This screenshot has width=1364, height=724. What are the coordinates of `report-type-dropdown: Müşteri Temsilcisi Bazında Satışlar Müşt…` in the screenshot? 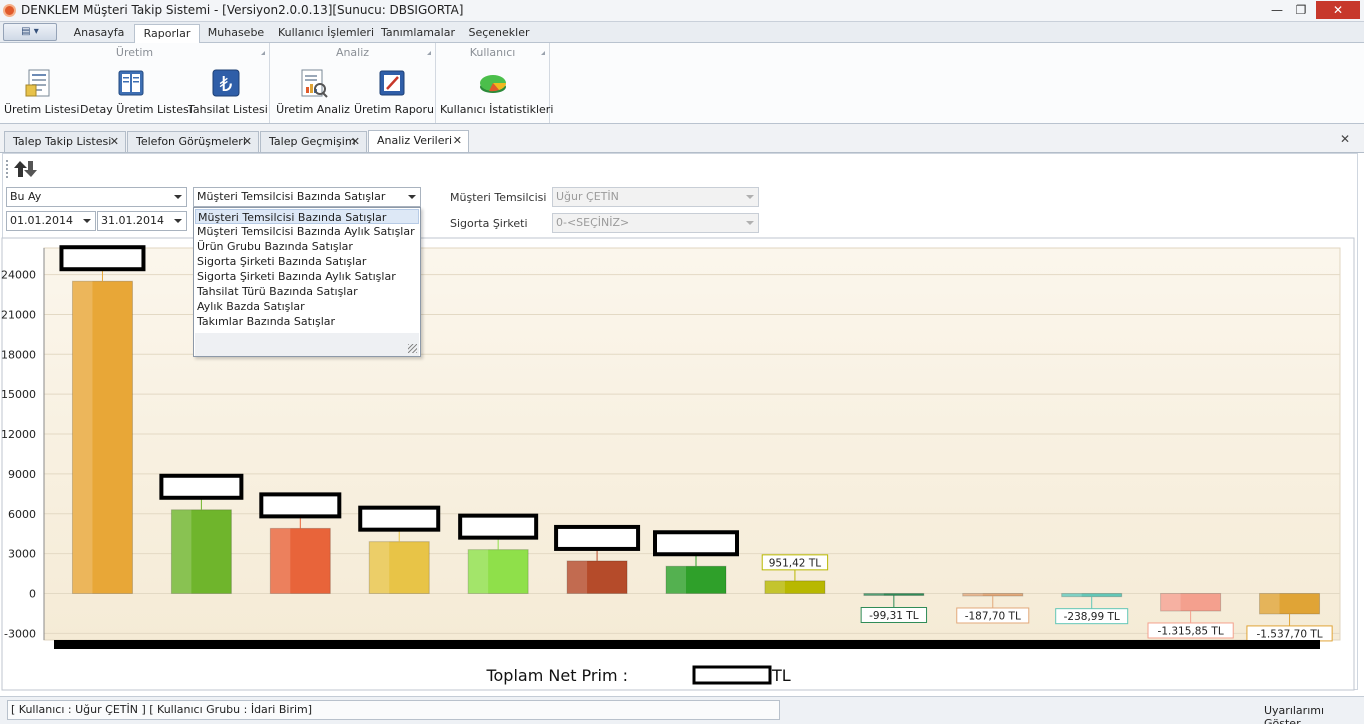 It's located at (307, 282).